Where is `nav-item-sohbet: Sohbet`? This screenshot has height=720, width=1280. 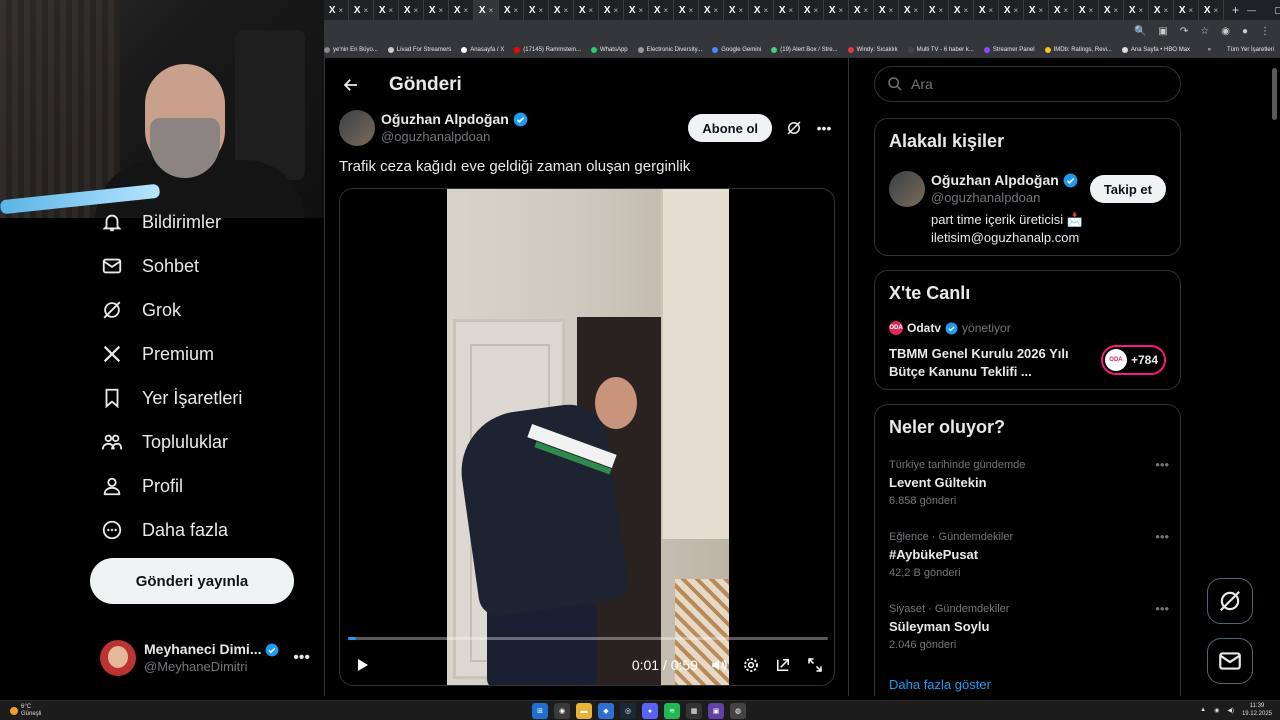
nav-item-sohbet: Sohbet is located at coordinates (149, 266).